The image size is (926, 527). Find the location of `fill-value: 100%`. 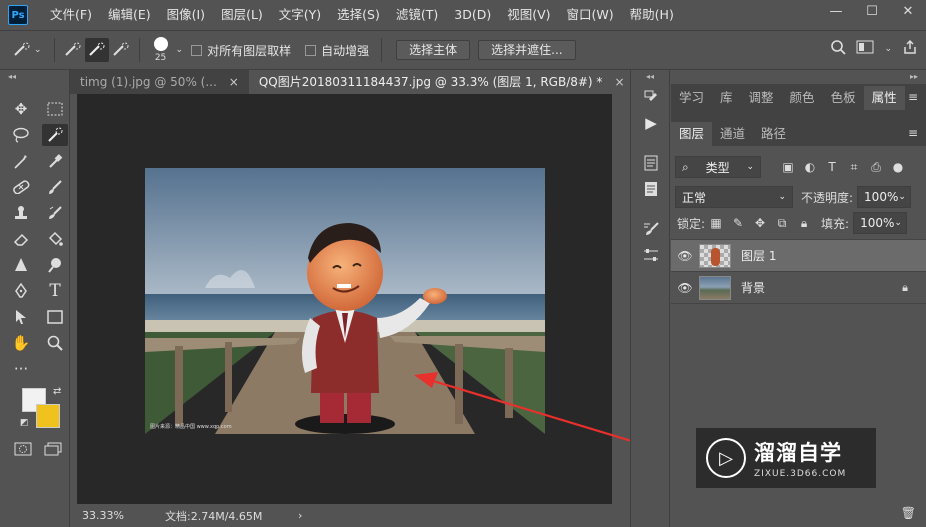

fill-value: 100% is located at coordinates (877, 223).